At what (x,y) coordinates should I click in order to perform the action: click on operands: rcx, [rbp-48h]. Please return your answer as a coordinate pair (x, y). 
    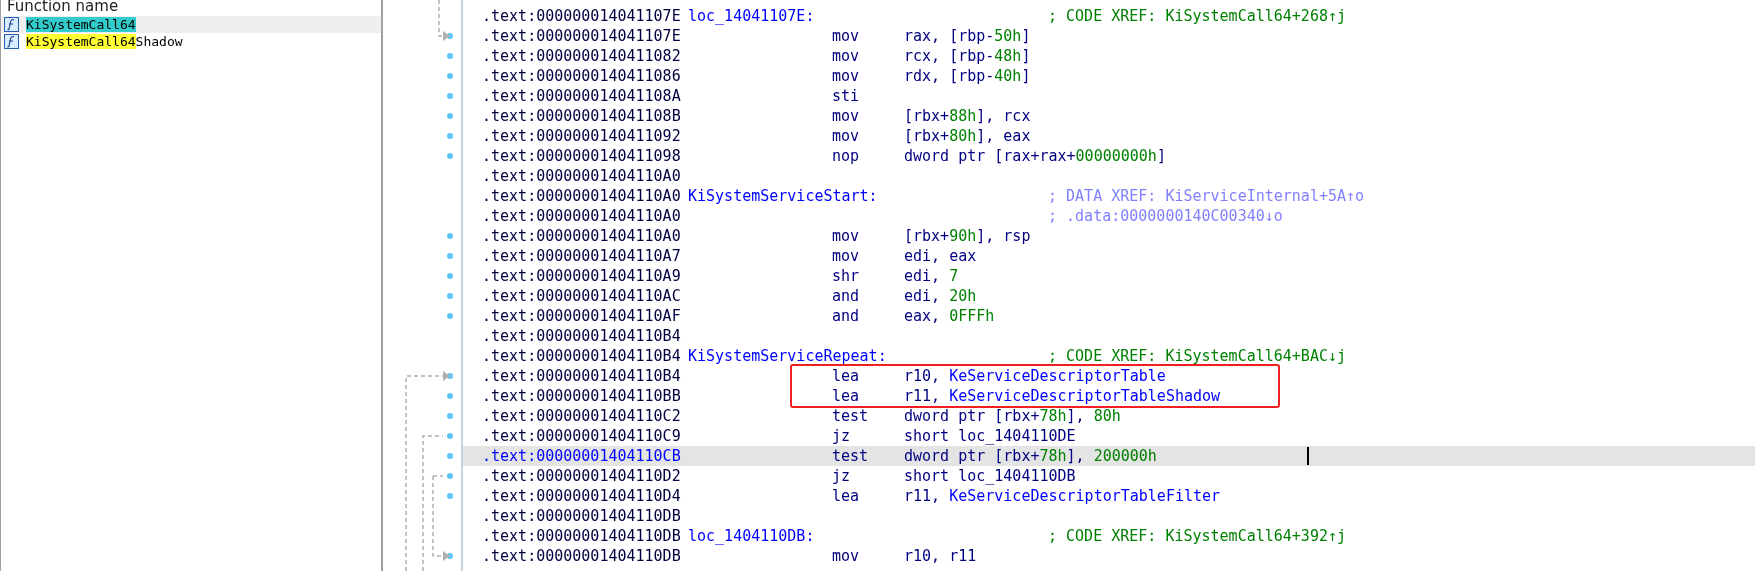
    Looking at the image, I should click on (967, 56).